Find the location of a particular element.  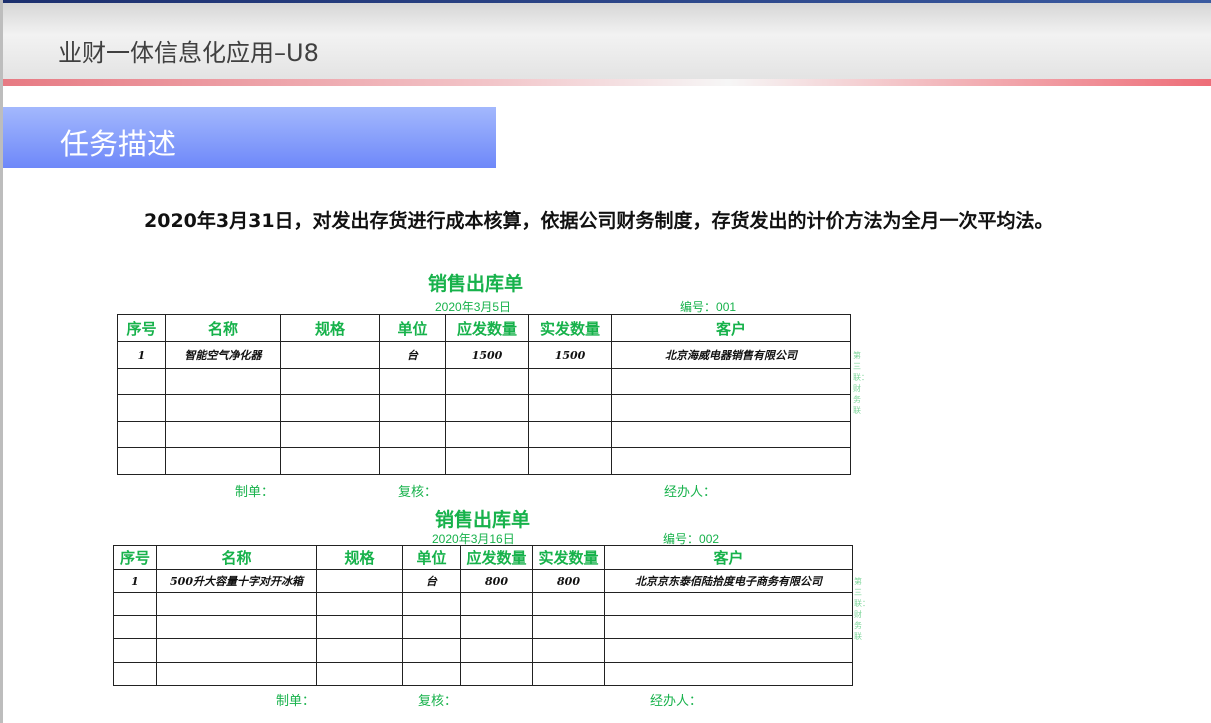

column-header: 应发数量 is located at coordinates (496, 557).